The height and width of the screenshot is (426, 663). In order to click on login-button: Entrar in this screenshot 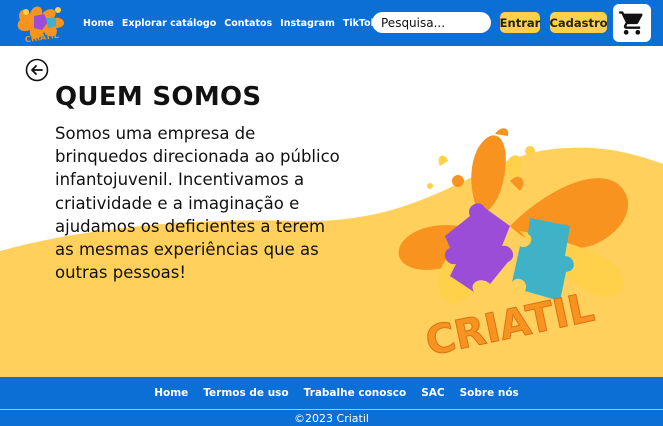, I will do `click(520, 22)`.